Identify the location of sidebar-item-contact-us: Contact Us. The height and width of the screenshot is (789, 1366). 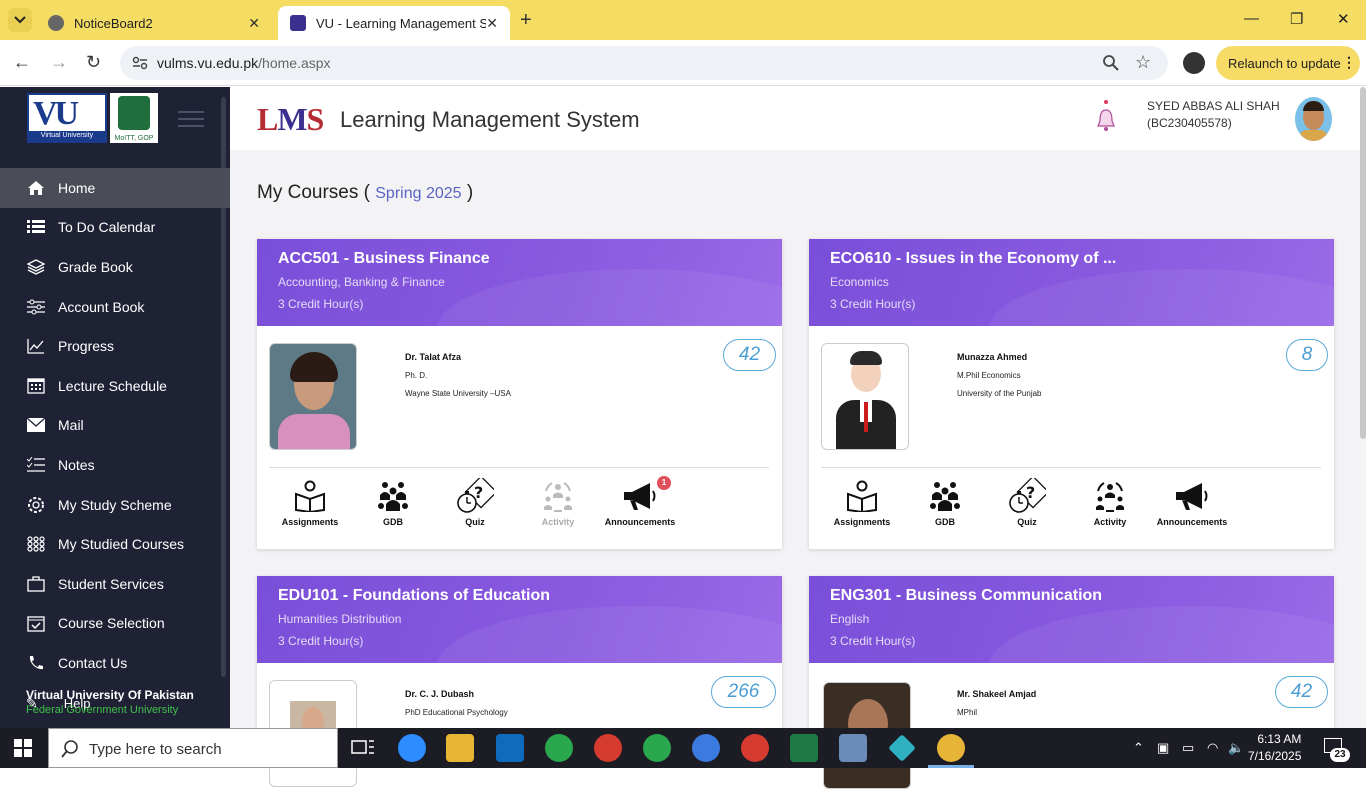
(115, 663).